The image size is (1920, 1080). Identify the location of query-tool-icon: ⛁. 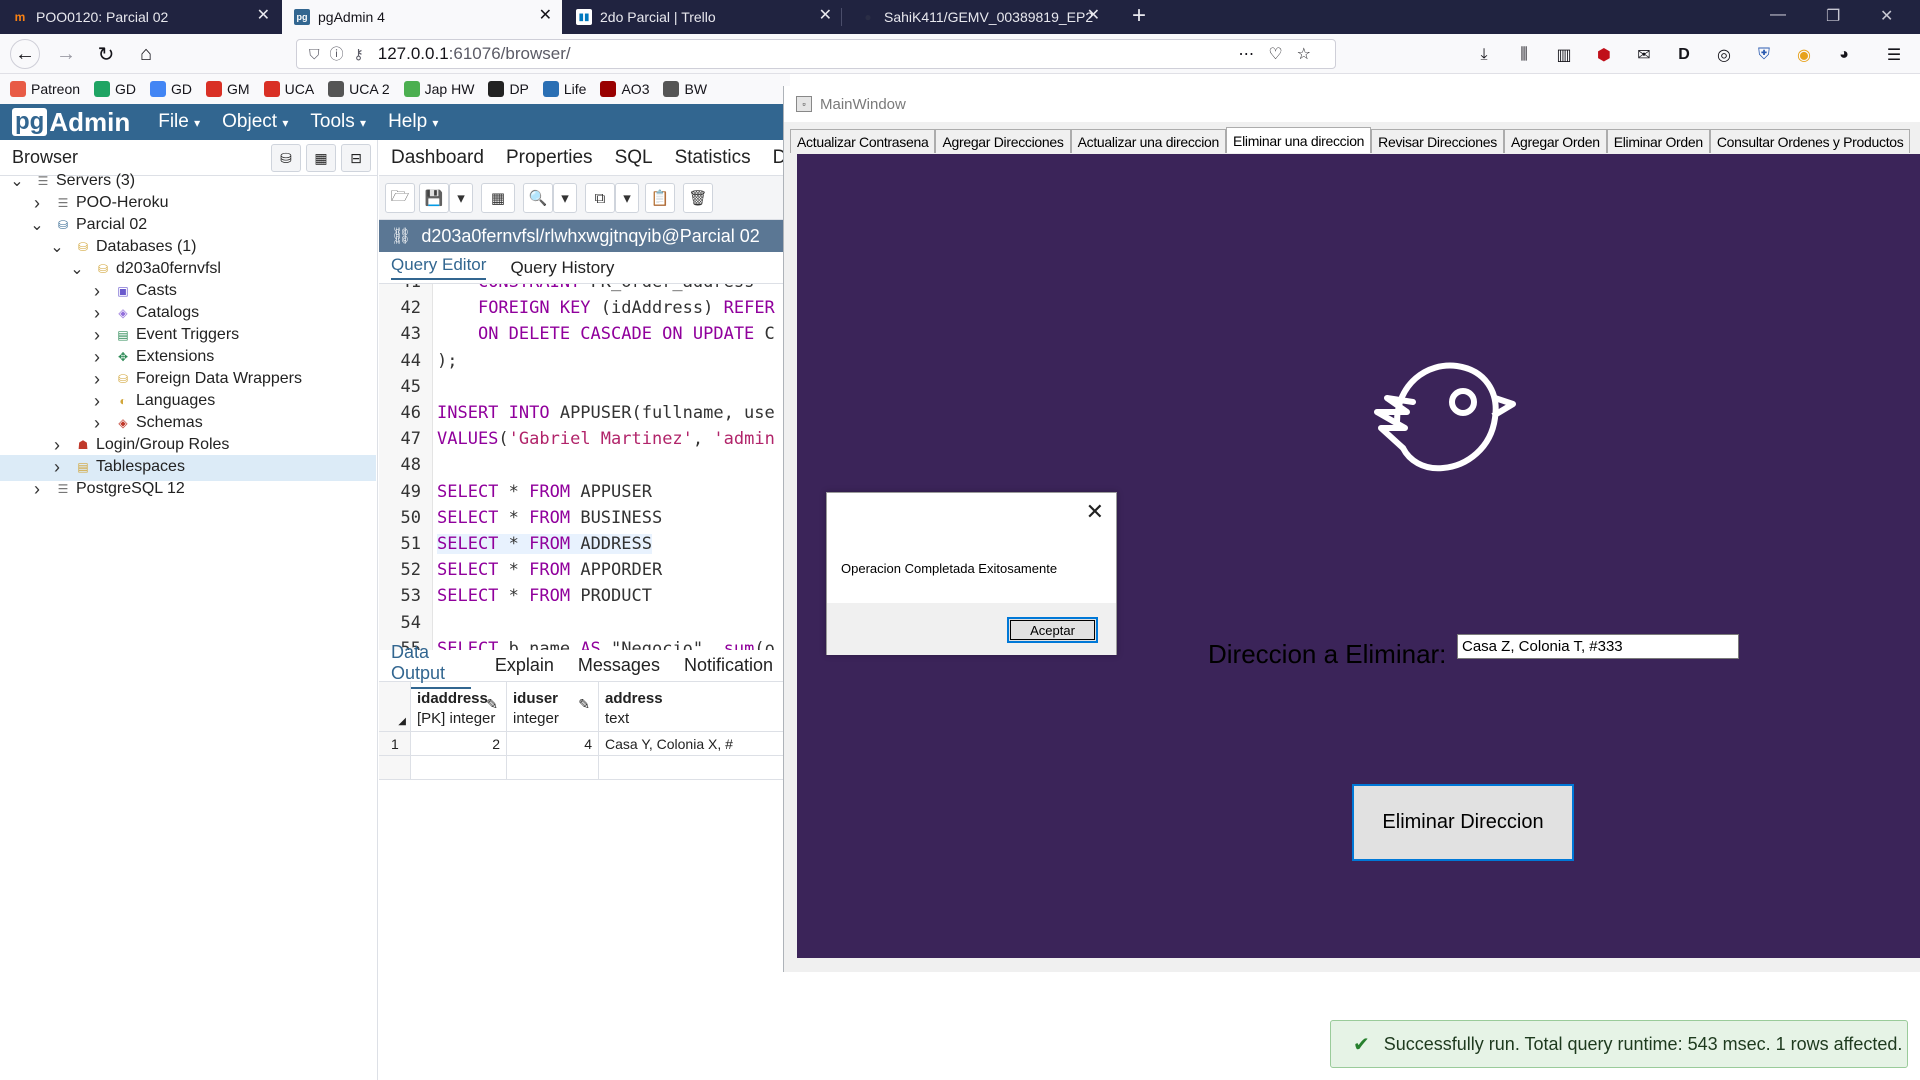
(286, 158).